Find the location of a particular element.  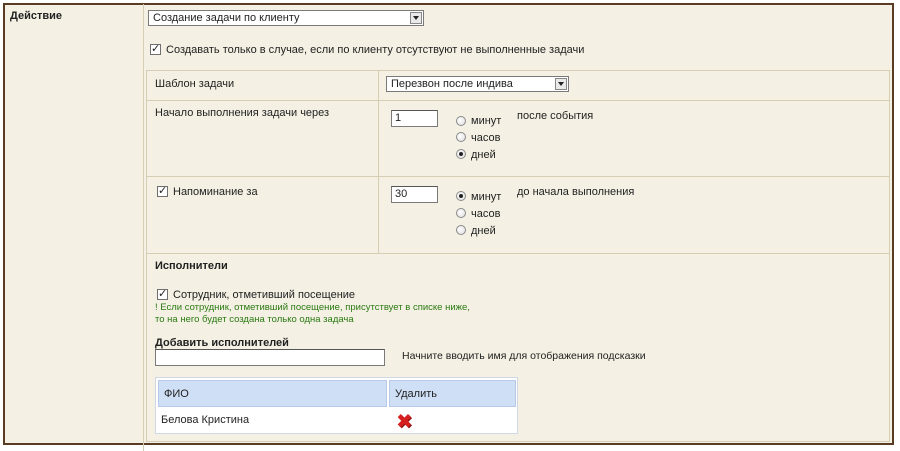

start-unit-minutes-label: минут is located at coordinates (486, 121).